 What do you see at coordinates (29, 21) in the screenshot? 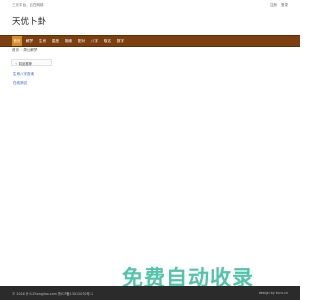
I see `site-logo: 天优卜卦` at bounding box center [29, 21].